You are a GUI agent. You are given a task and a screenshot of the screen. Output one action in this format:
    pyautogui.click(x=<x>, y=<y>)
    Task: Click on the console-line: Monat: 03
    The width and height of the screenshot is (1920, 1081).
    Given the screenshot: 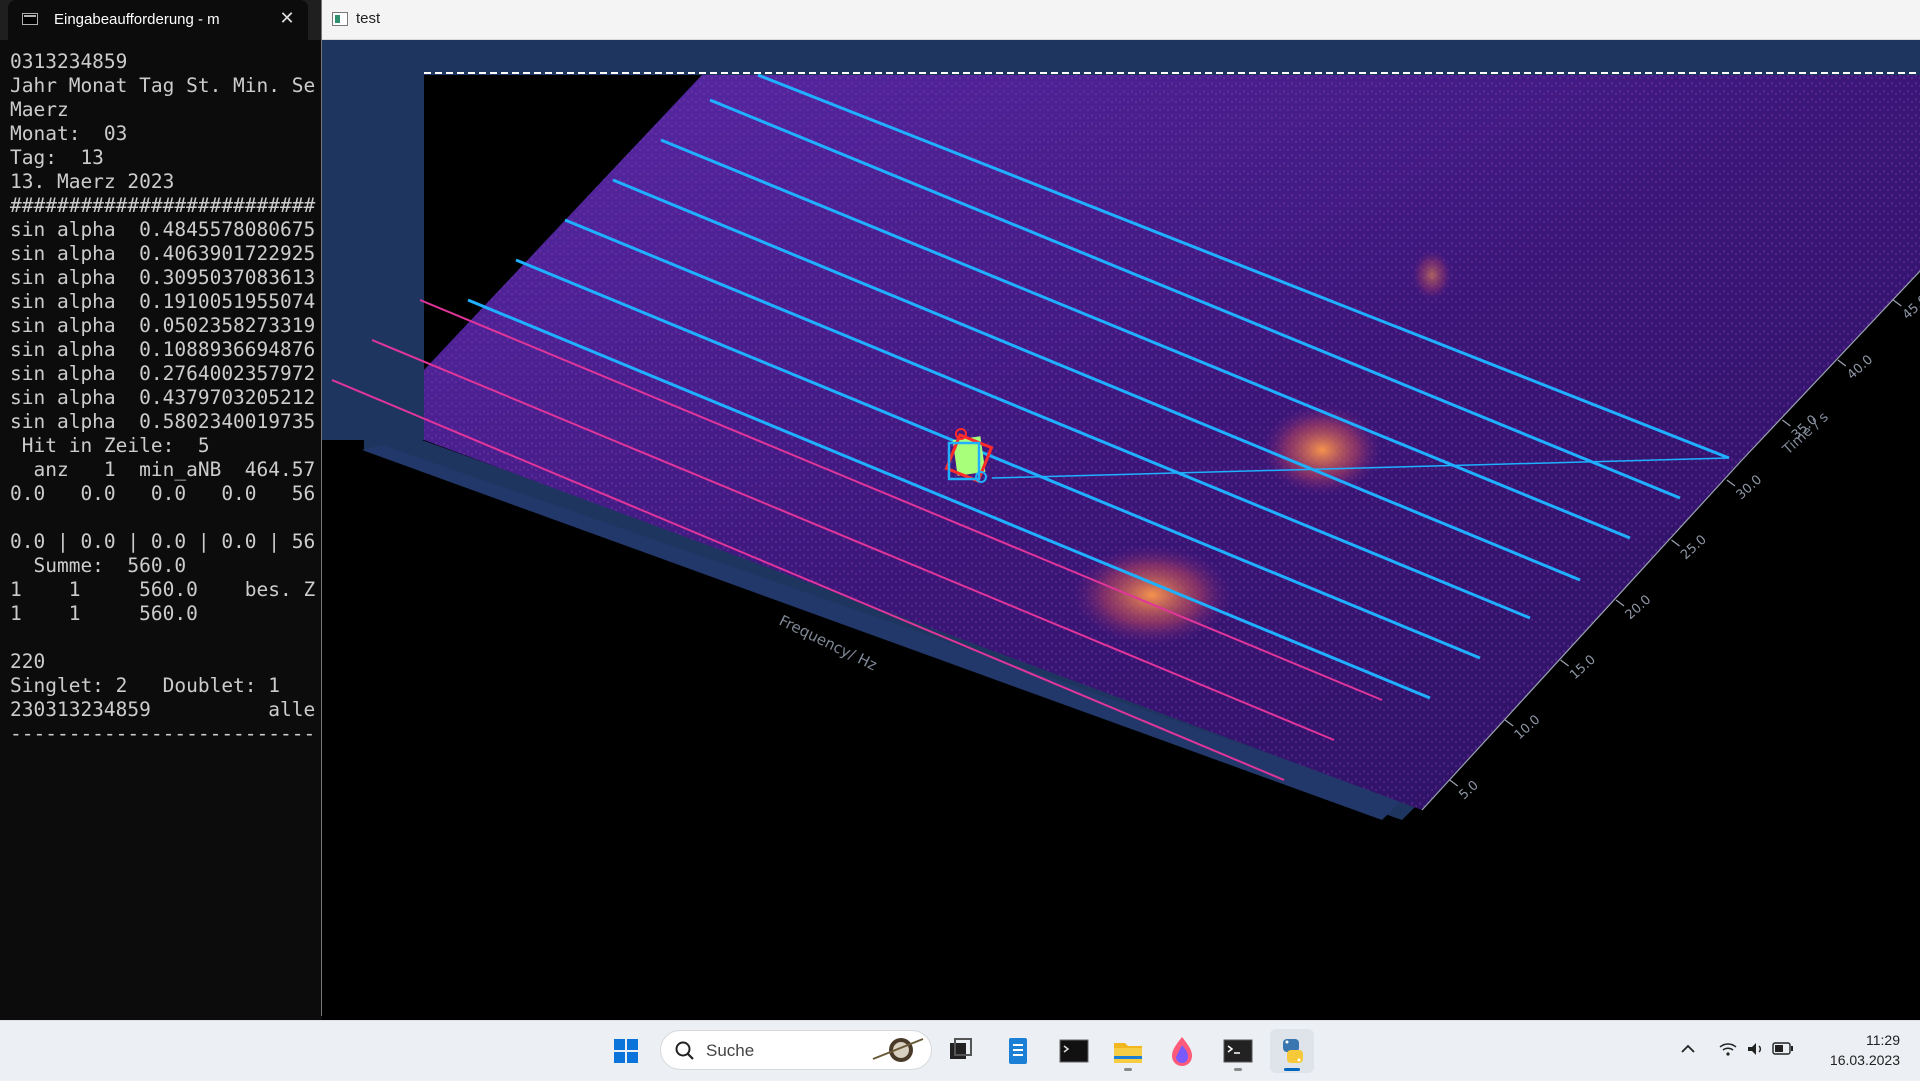 What is the action you would take?
    pyautogui.click(x=69, y=133)
    